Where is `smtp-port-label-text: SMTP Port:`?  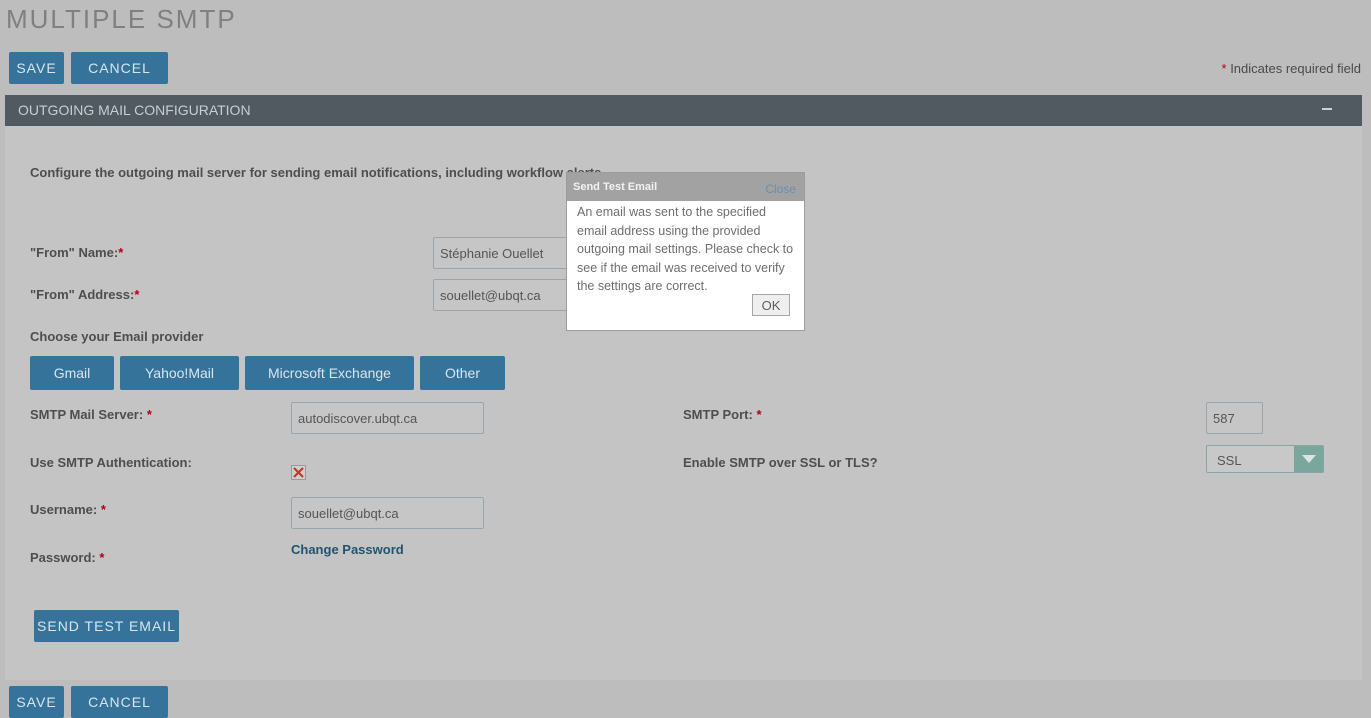 smtp-port-label-text: SMTP Port: is located at coordinates (718, 414).